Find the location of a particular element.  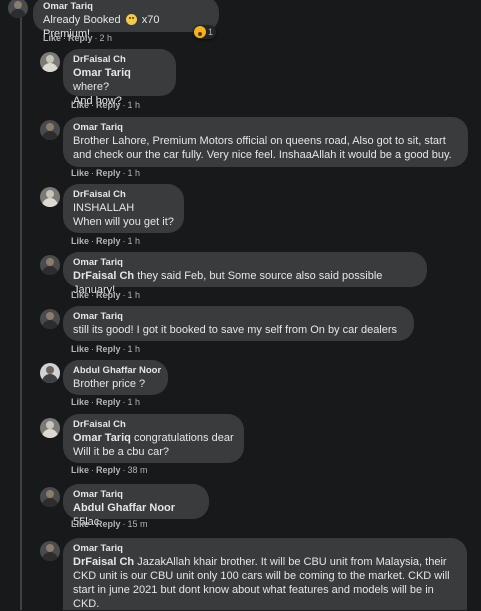

comment-bubble: Omar Tariq Already Booked x70 Premium! is located at coordinates (126, 20).